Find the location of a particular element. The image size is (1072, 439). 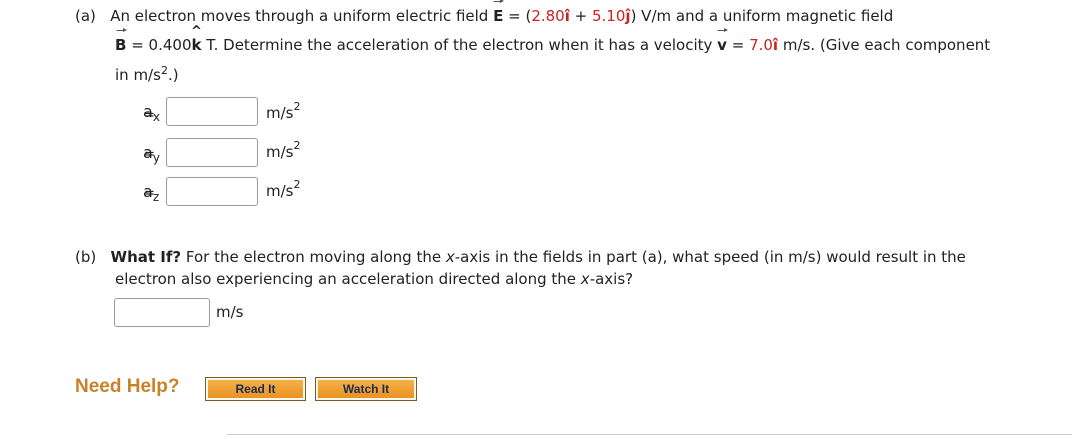

problem-text: ) V/m and a uniform magnetic field is located at coordinates (762, 16).